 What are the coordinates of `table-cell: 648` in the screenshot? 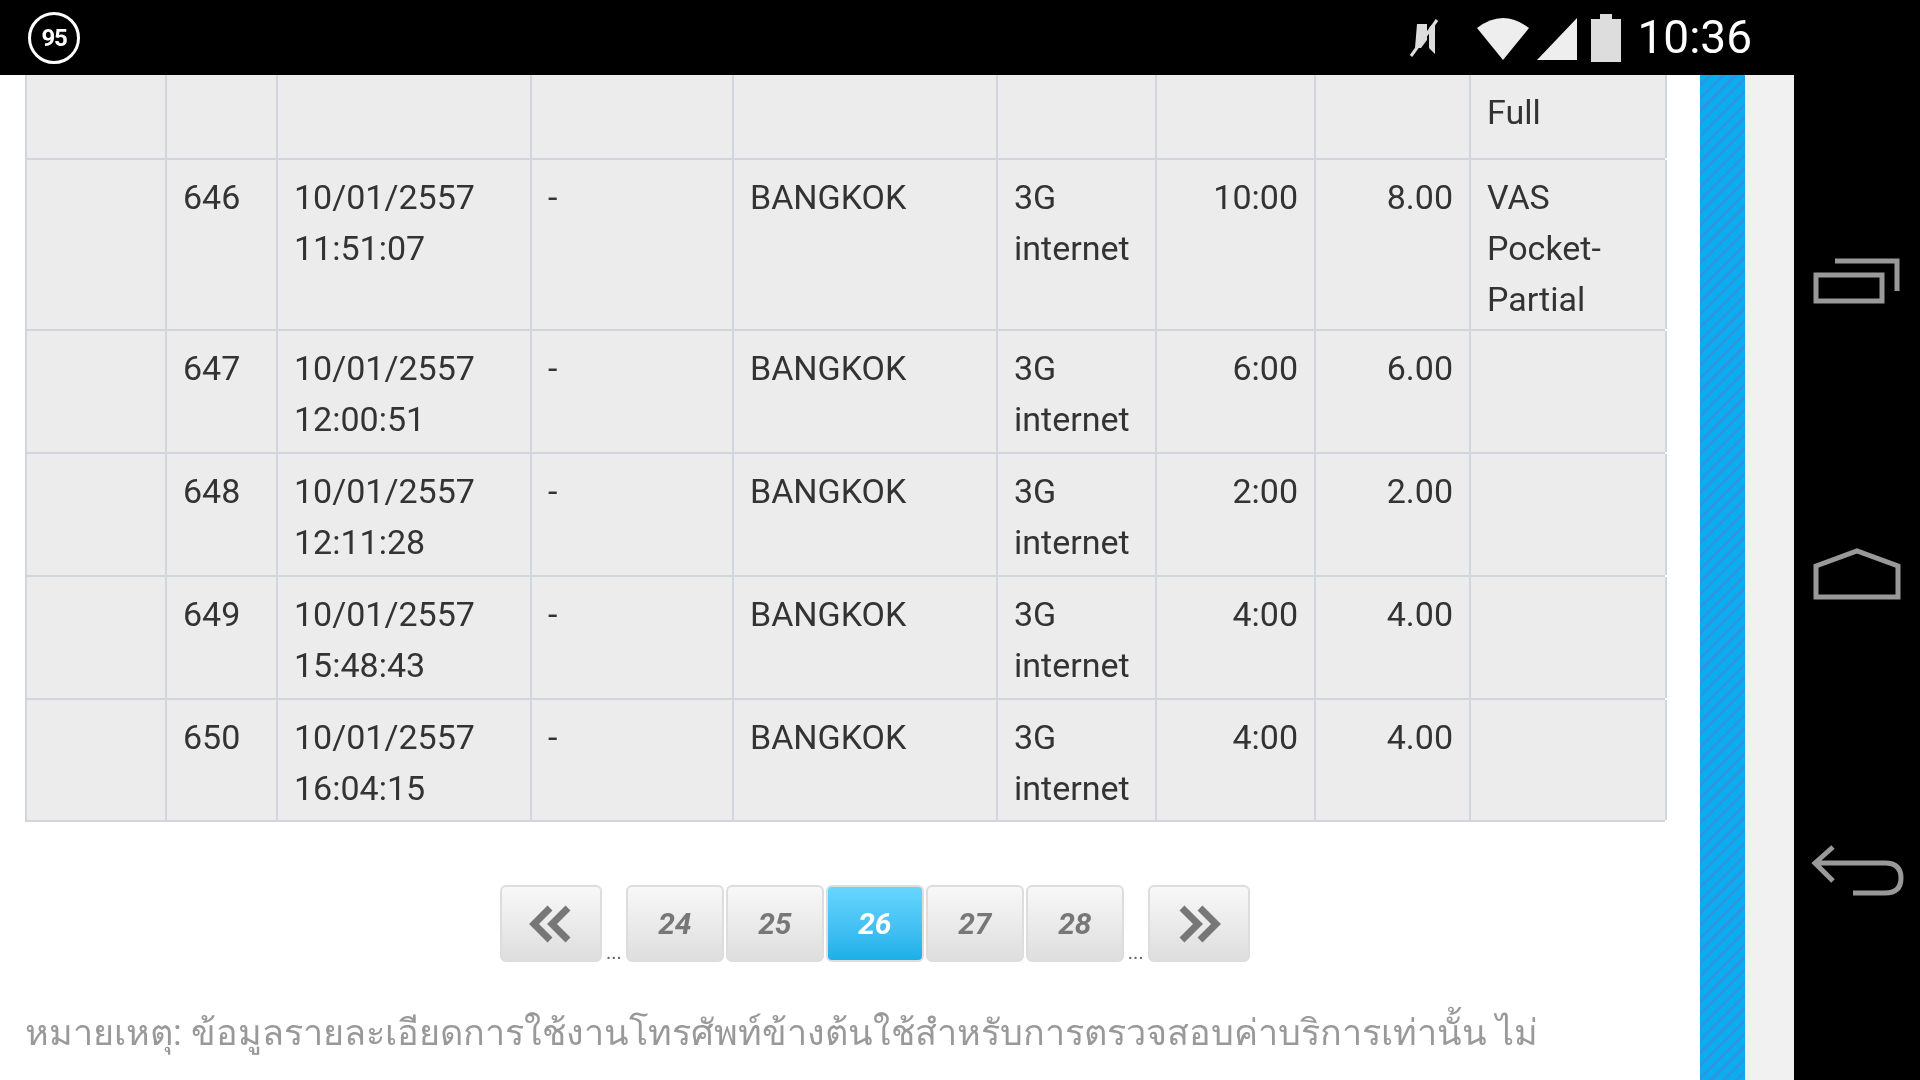 It's located at (212, 491).